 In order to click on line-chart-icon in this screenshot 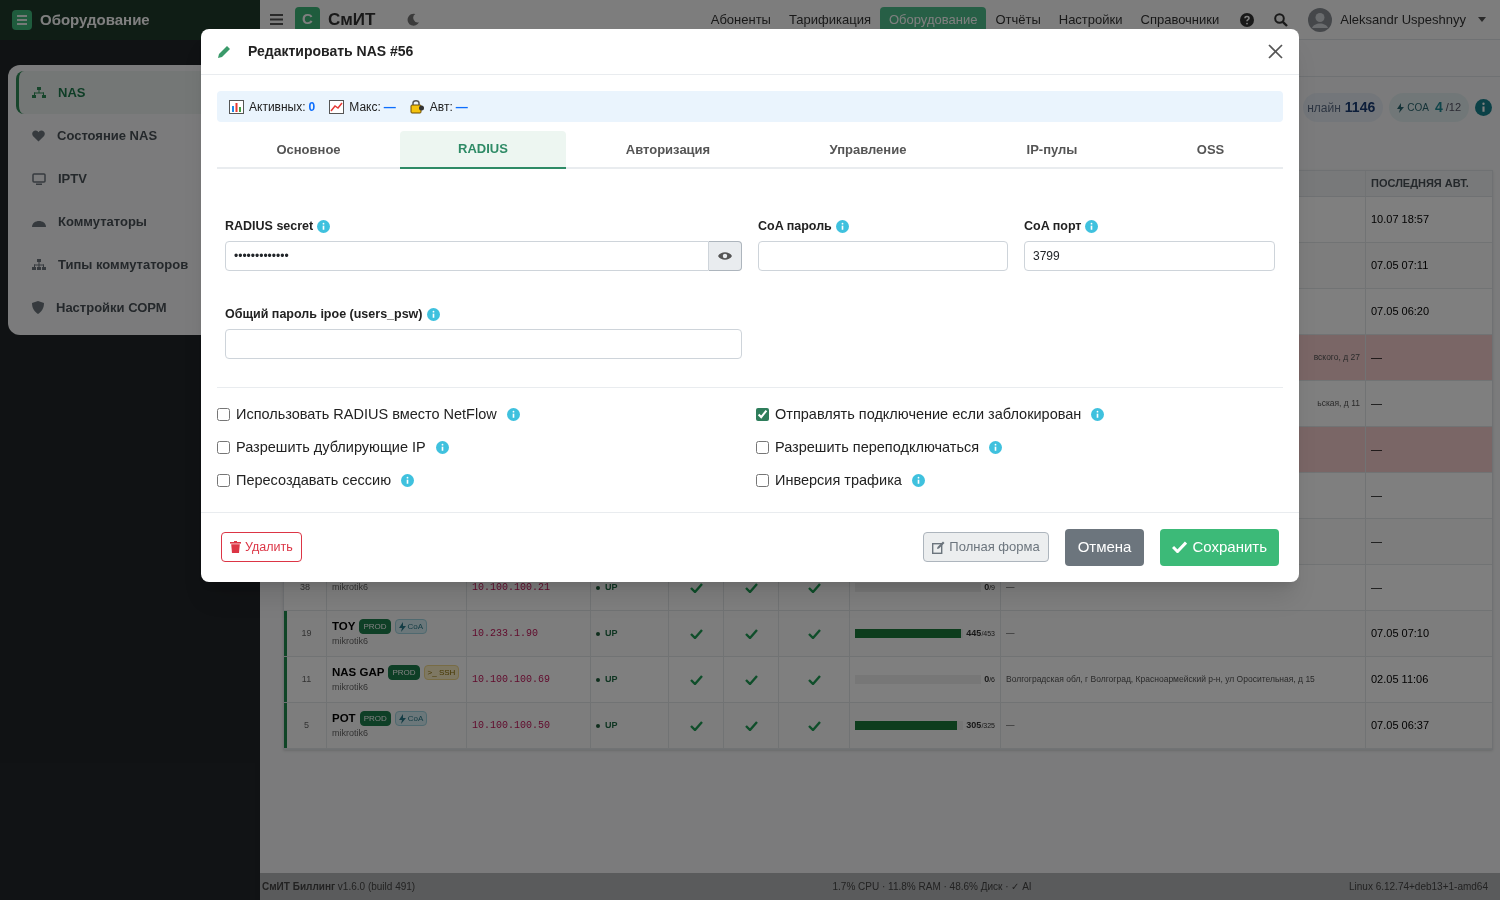, I will do `click(337, 106)`.